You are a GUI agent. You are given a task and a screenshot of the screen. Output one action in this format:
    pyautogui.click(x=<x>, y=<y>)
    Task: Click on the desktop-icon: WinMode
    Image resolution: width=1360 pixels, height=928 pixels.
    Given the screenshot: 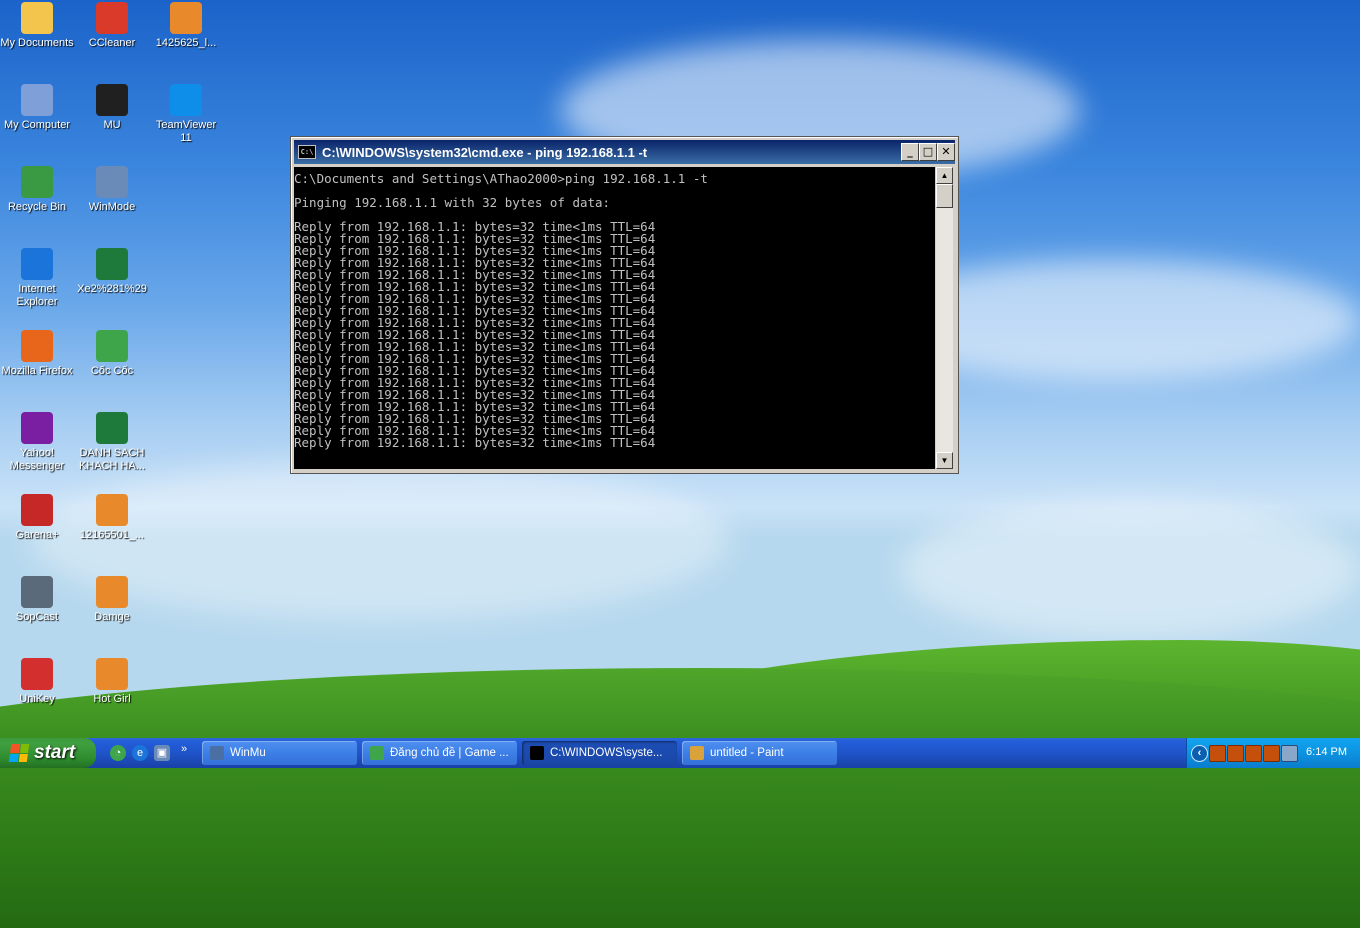 What is the action you would take?
    pyautogui.click(x=112, y=190)
    